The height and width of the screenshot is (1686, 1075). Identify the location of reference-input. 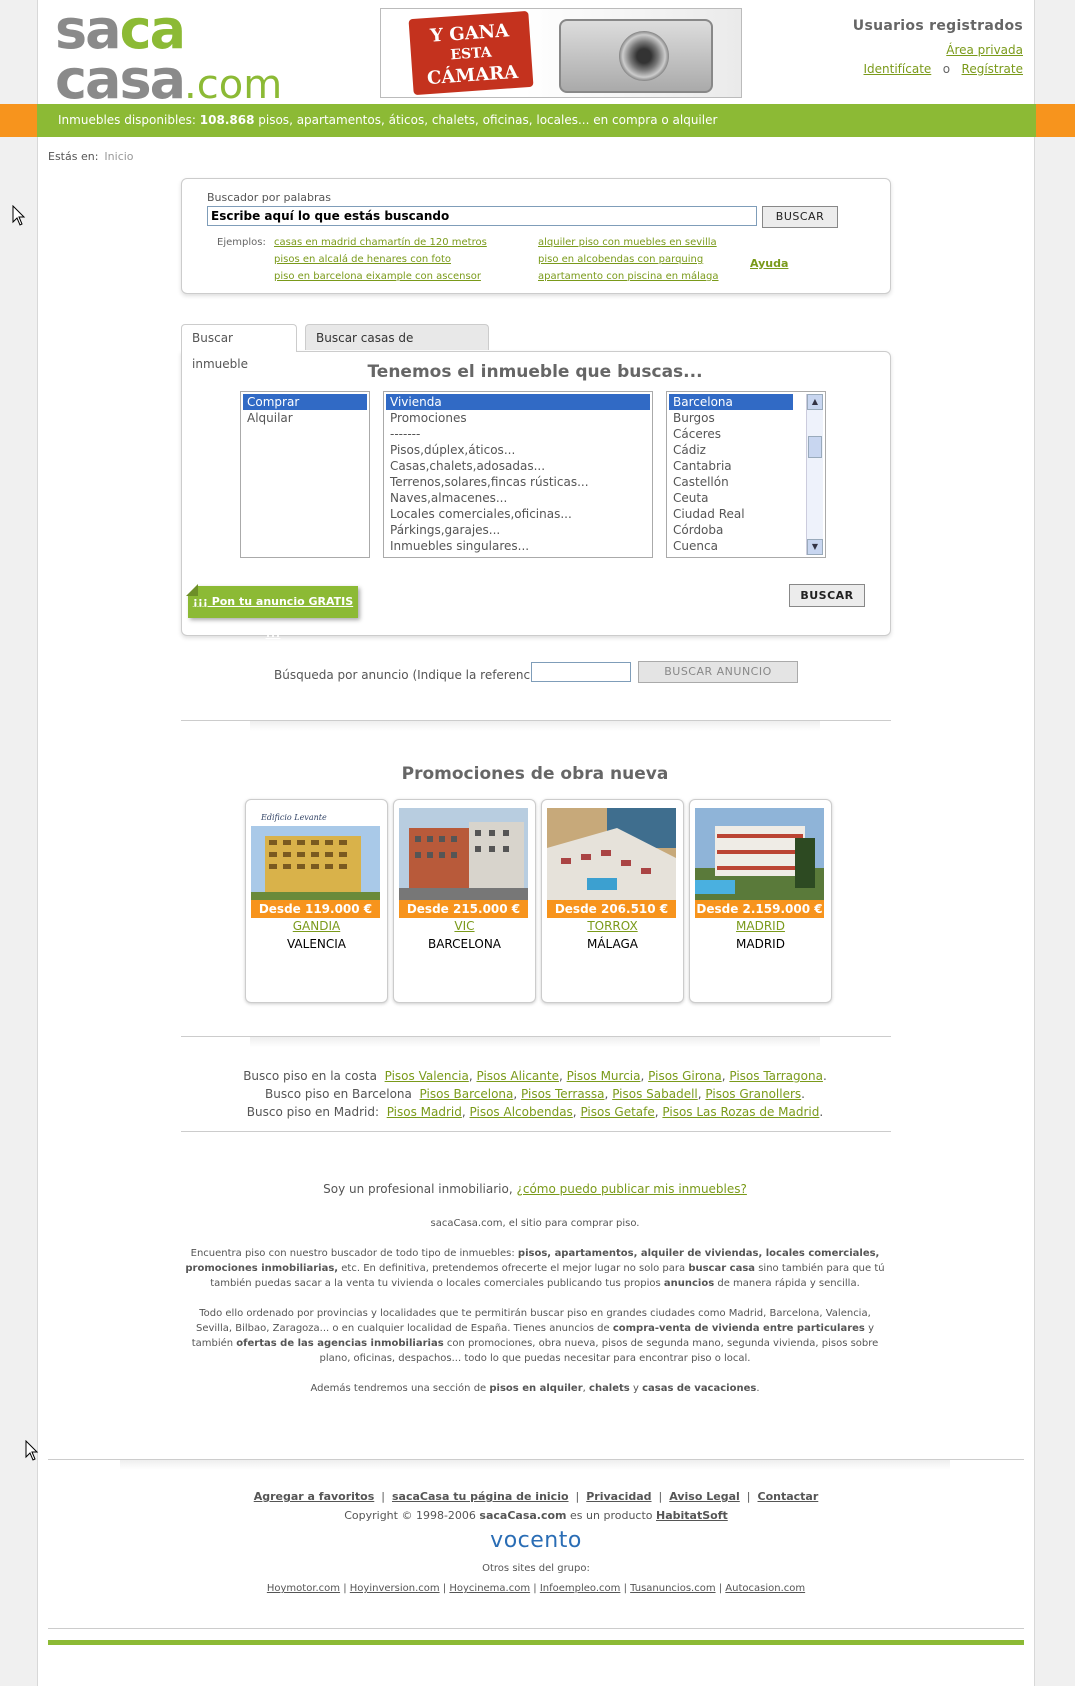
(581, 672).